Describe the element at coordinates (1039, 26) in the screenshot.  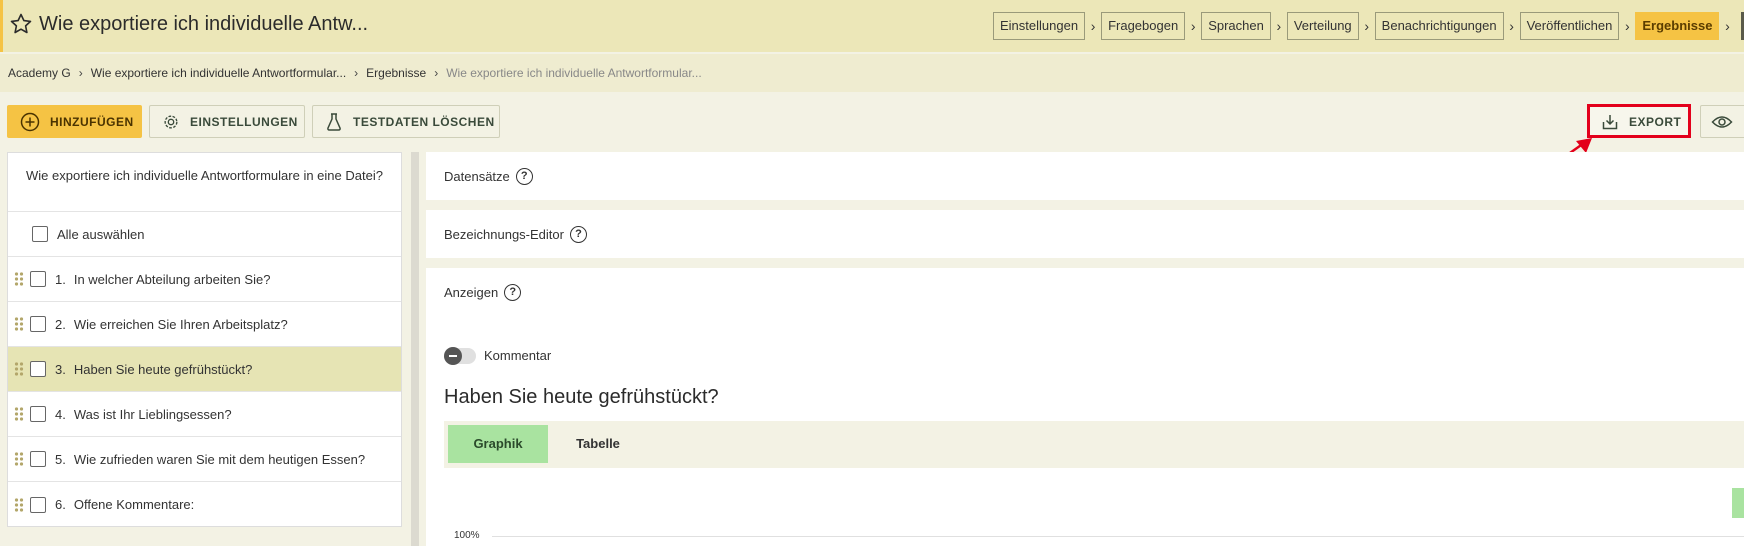
I see `step-einstellungen: Einstellungen` at that location.